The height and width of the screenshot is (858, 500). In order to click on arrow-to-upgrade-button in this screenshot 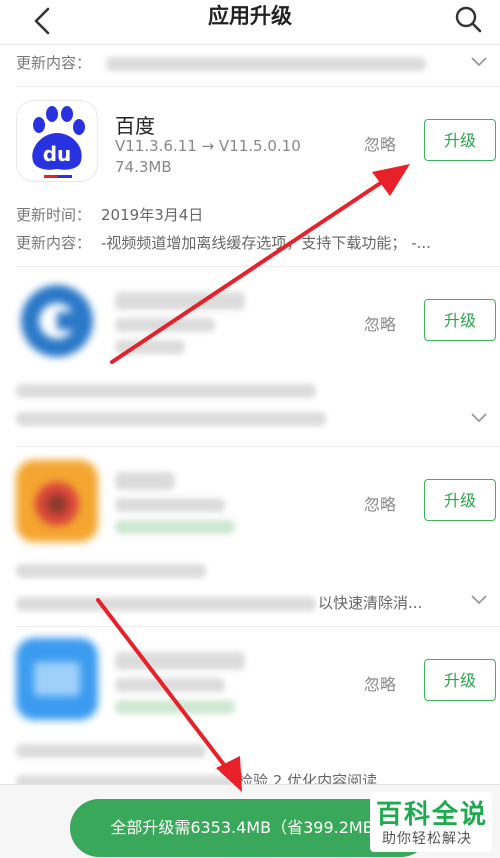, I will do `click(260, 264)`.